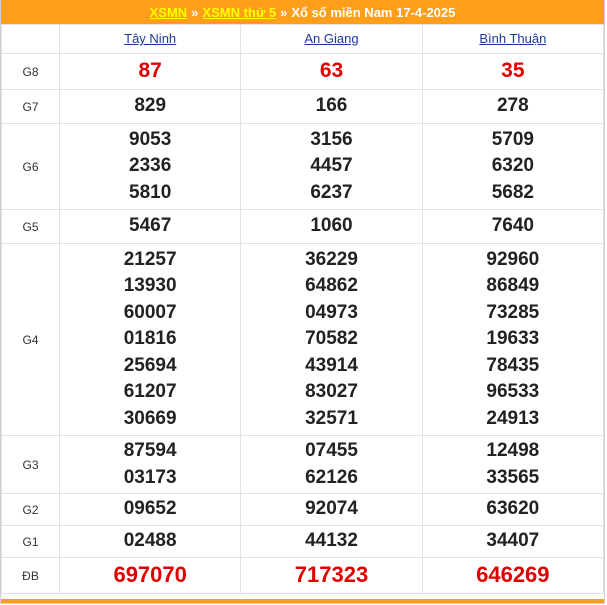 This screenshot has width=607, height=605. What do you see at coordinates (331, 312) in the screenshot?
I see `prize-number: 04973` at bounding box center [331, 312].